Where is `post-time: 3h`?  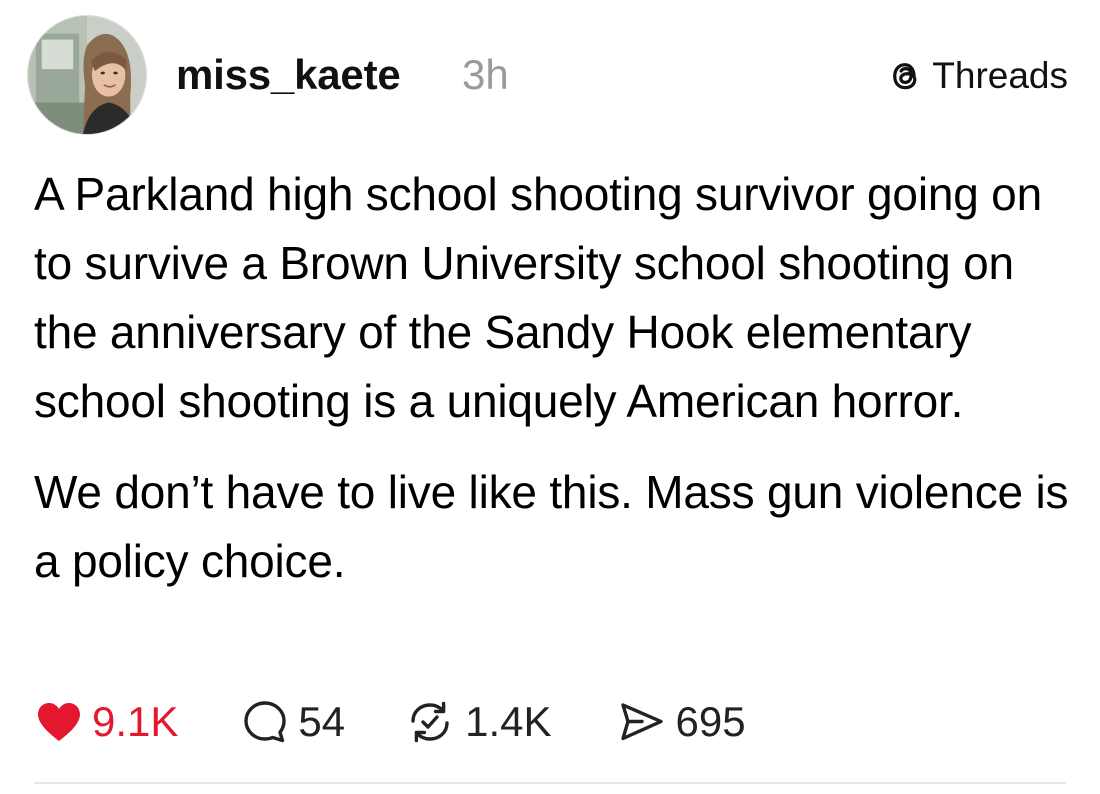
post-time: 3h is located at coordinates (485, 74).